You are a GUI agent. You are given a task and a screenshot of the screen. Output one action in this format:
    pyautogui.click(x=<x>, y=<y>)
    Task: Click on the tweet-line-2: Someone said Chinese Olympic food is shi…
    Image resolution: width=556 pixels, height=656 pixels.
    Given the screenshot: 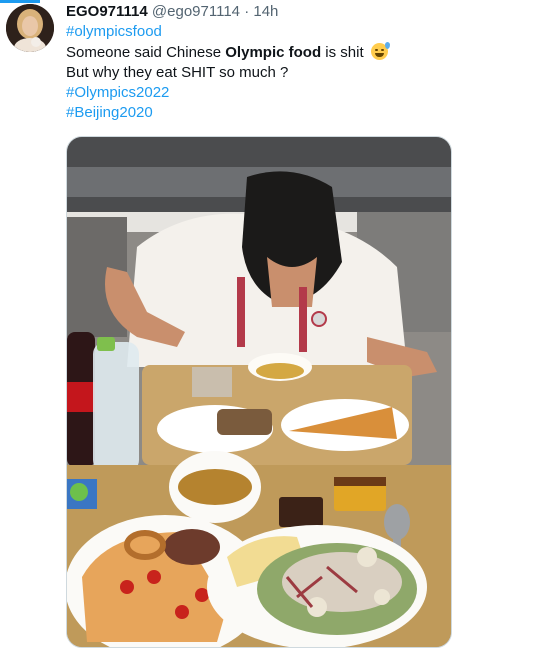 What is the action you would take?
    pyautogui.click(x=228, y=52)
    